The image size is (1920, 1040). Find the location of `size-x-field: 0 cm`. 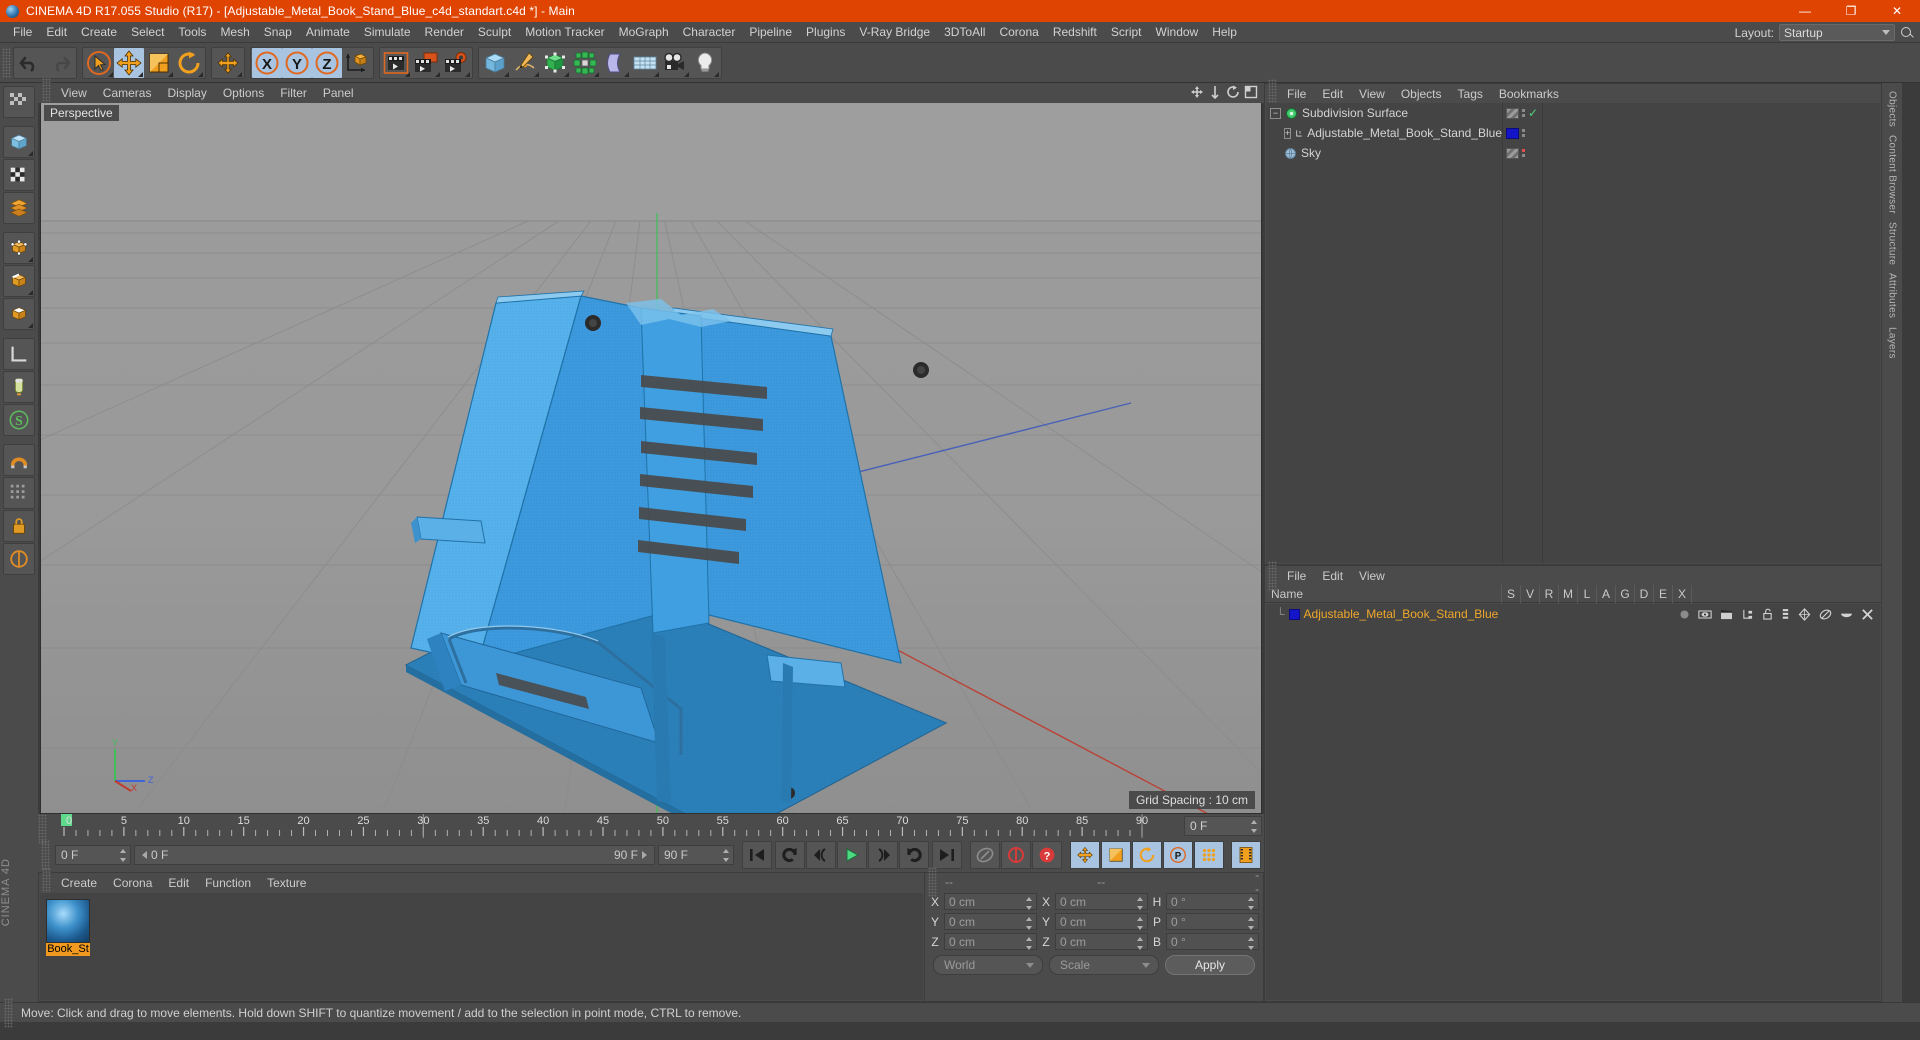

size-x-field: 0 cm is located at coordinates (1101, 901).